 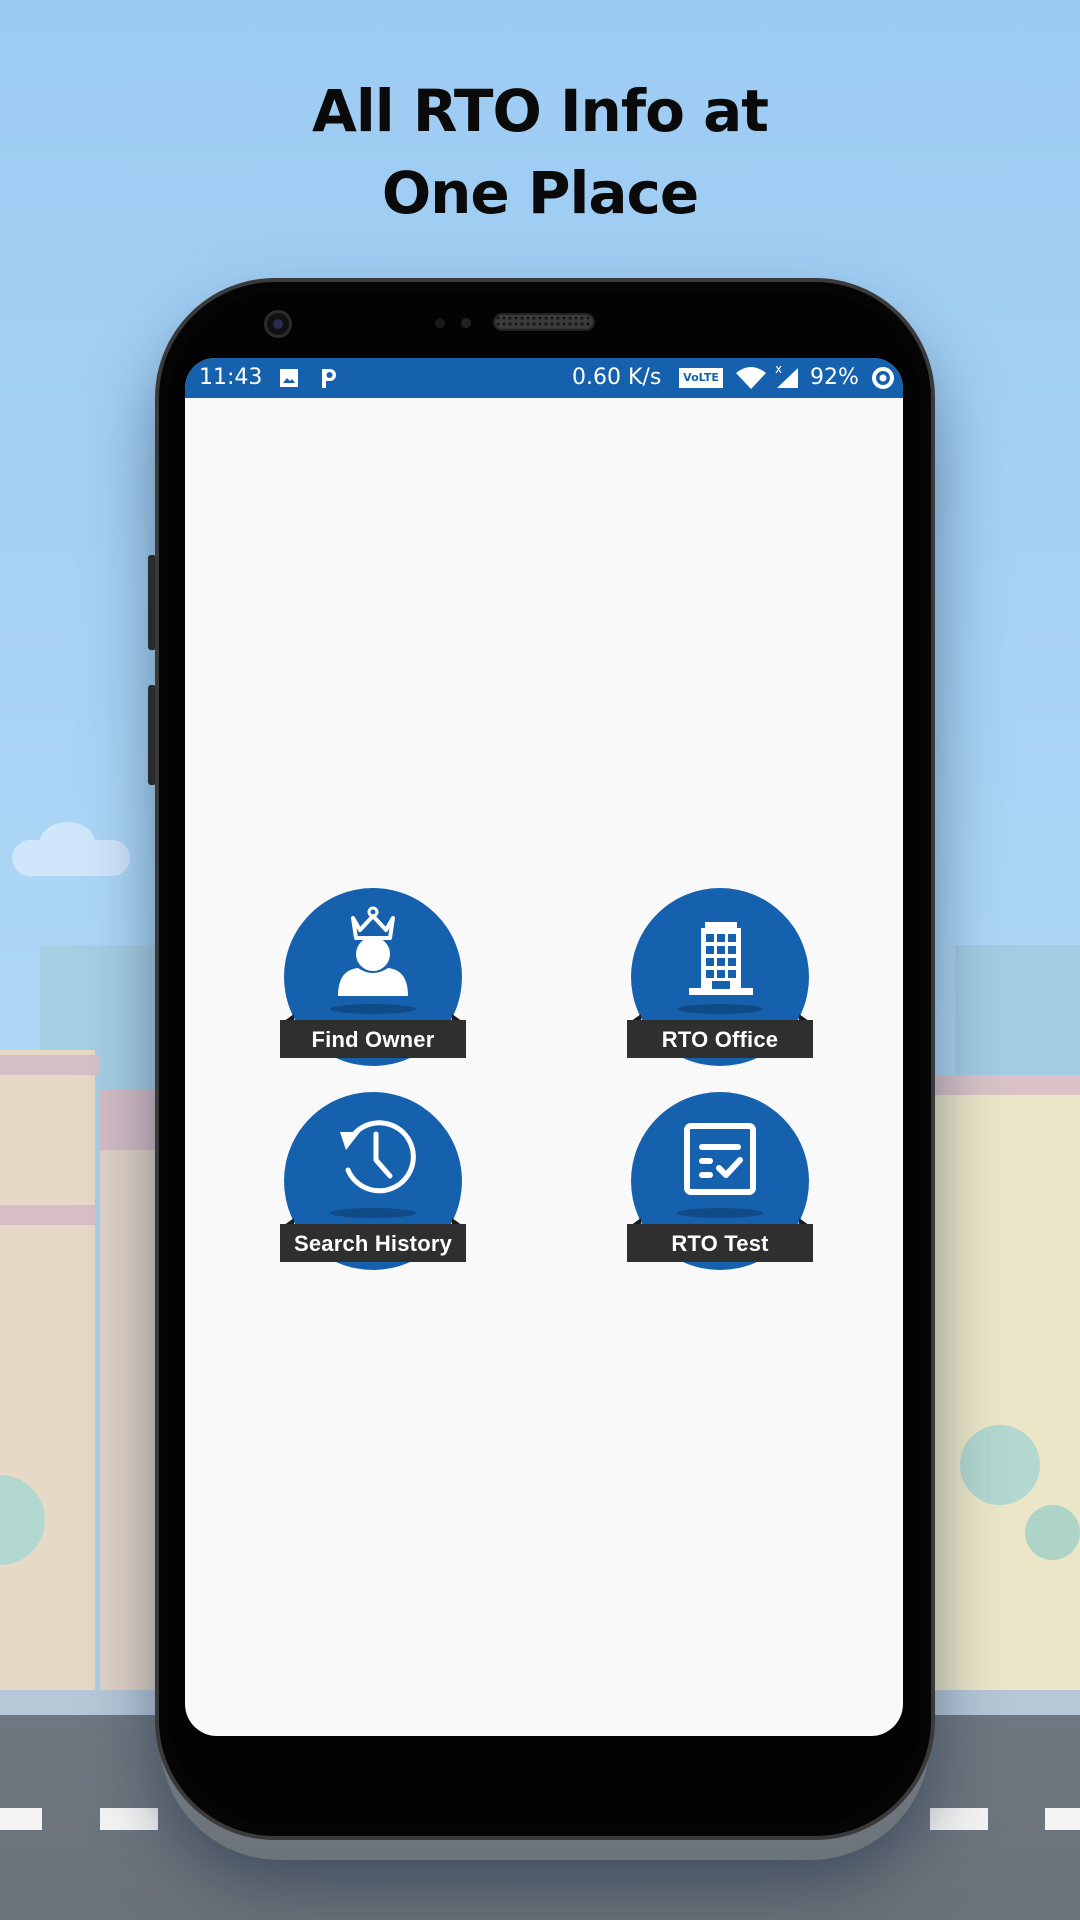 What do you see at coordinates (834, 377) in the screenshot?
I see `battery-percent: 92%` at bounding box center [834, 377].